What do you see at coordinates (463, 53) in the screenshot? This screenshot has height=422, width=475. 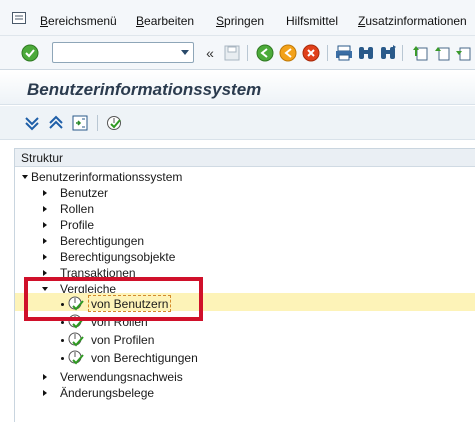 I see `next-page-icon` at bounding box center [463, 53].